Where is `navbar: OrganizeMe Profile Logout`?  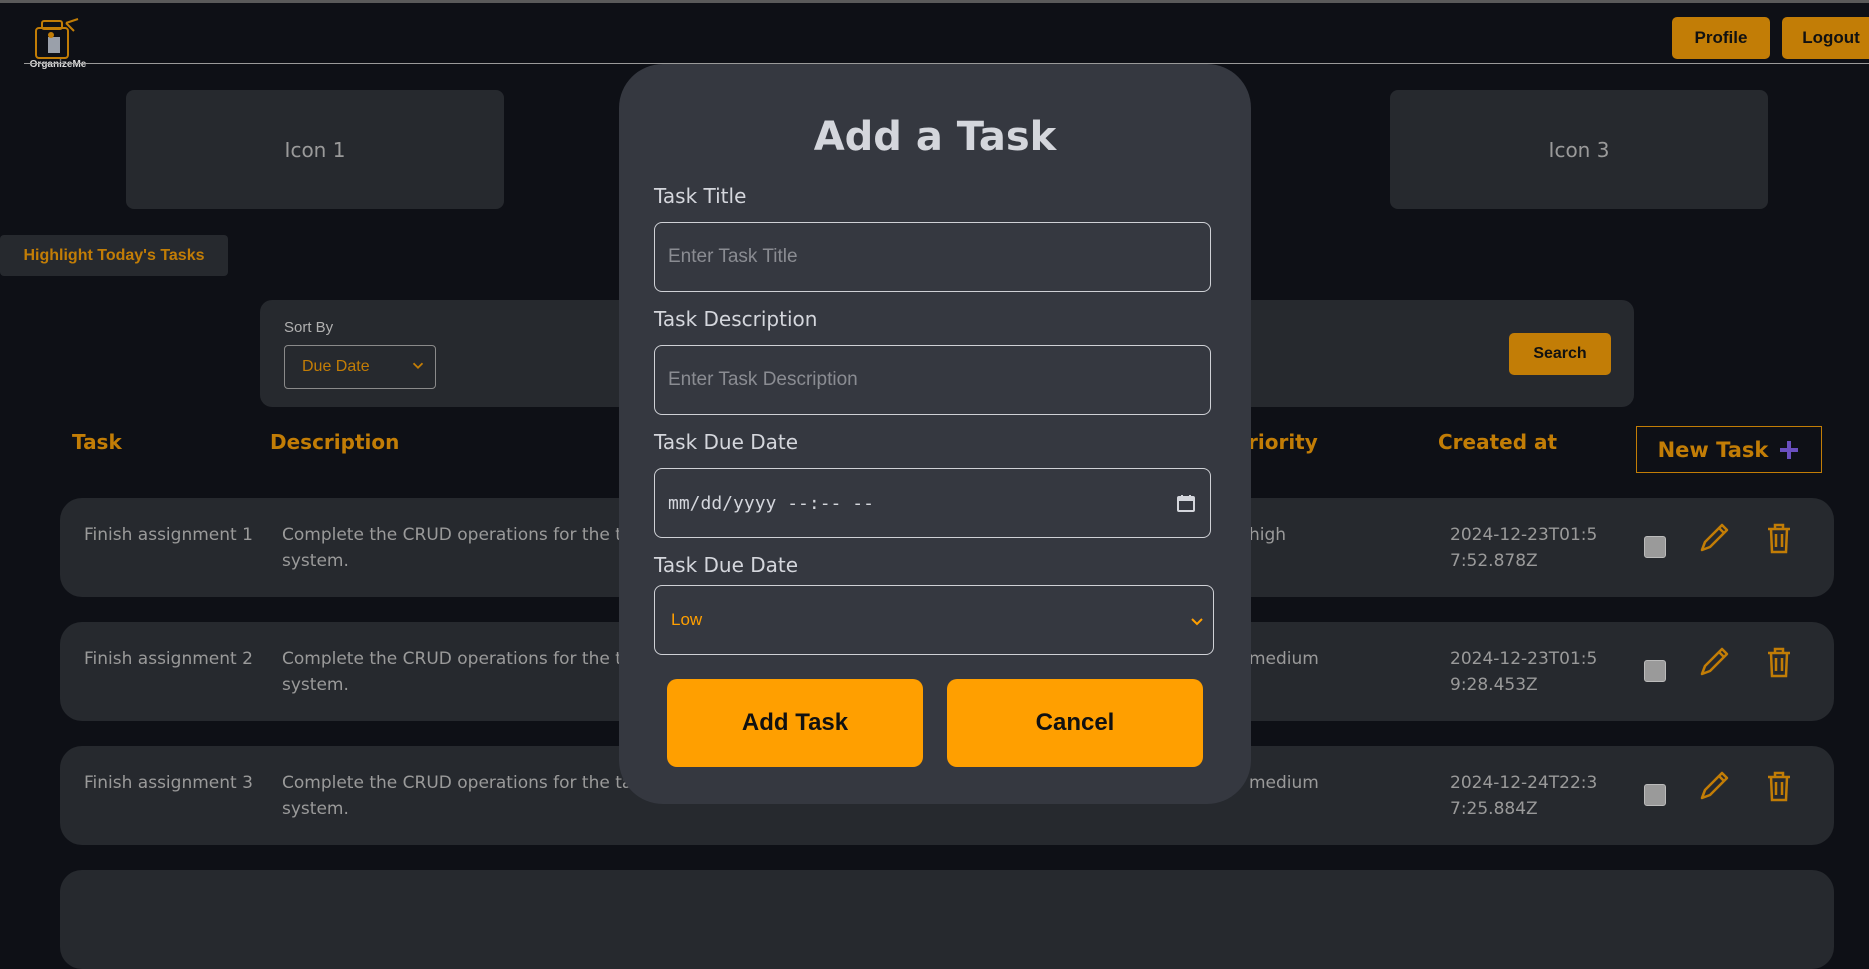 navbar: OrganizeMe Profile Logout is located at coordinates (934, 36).